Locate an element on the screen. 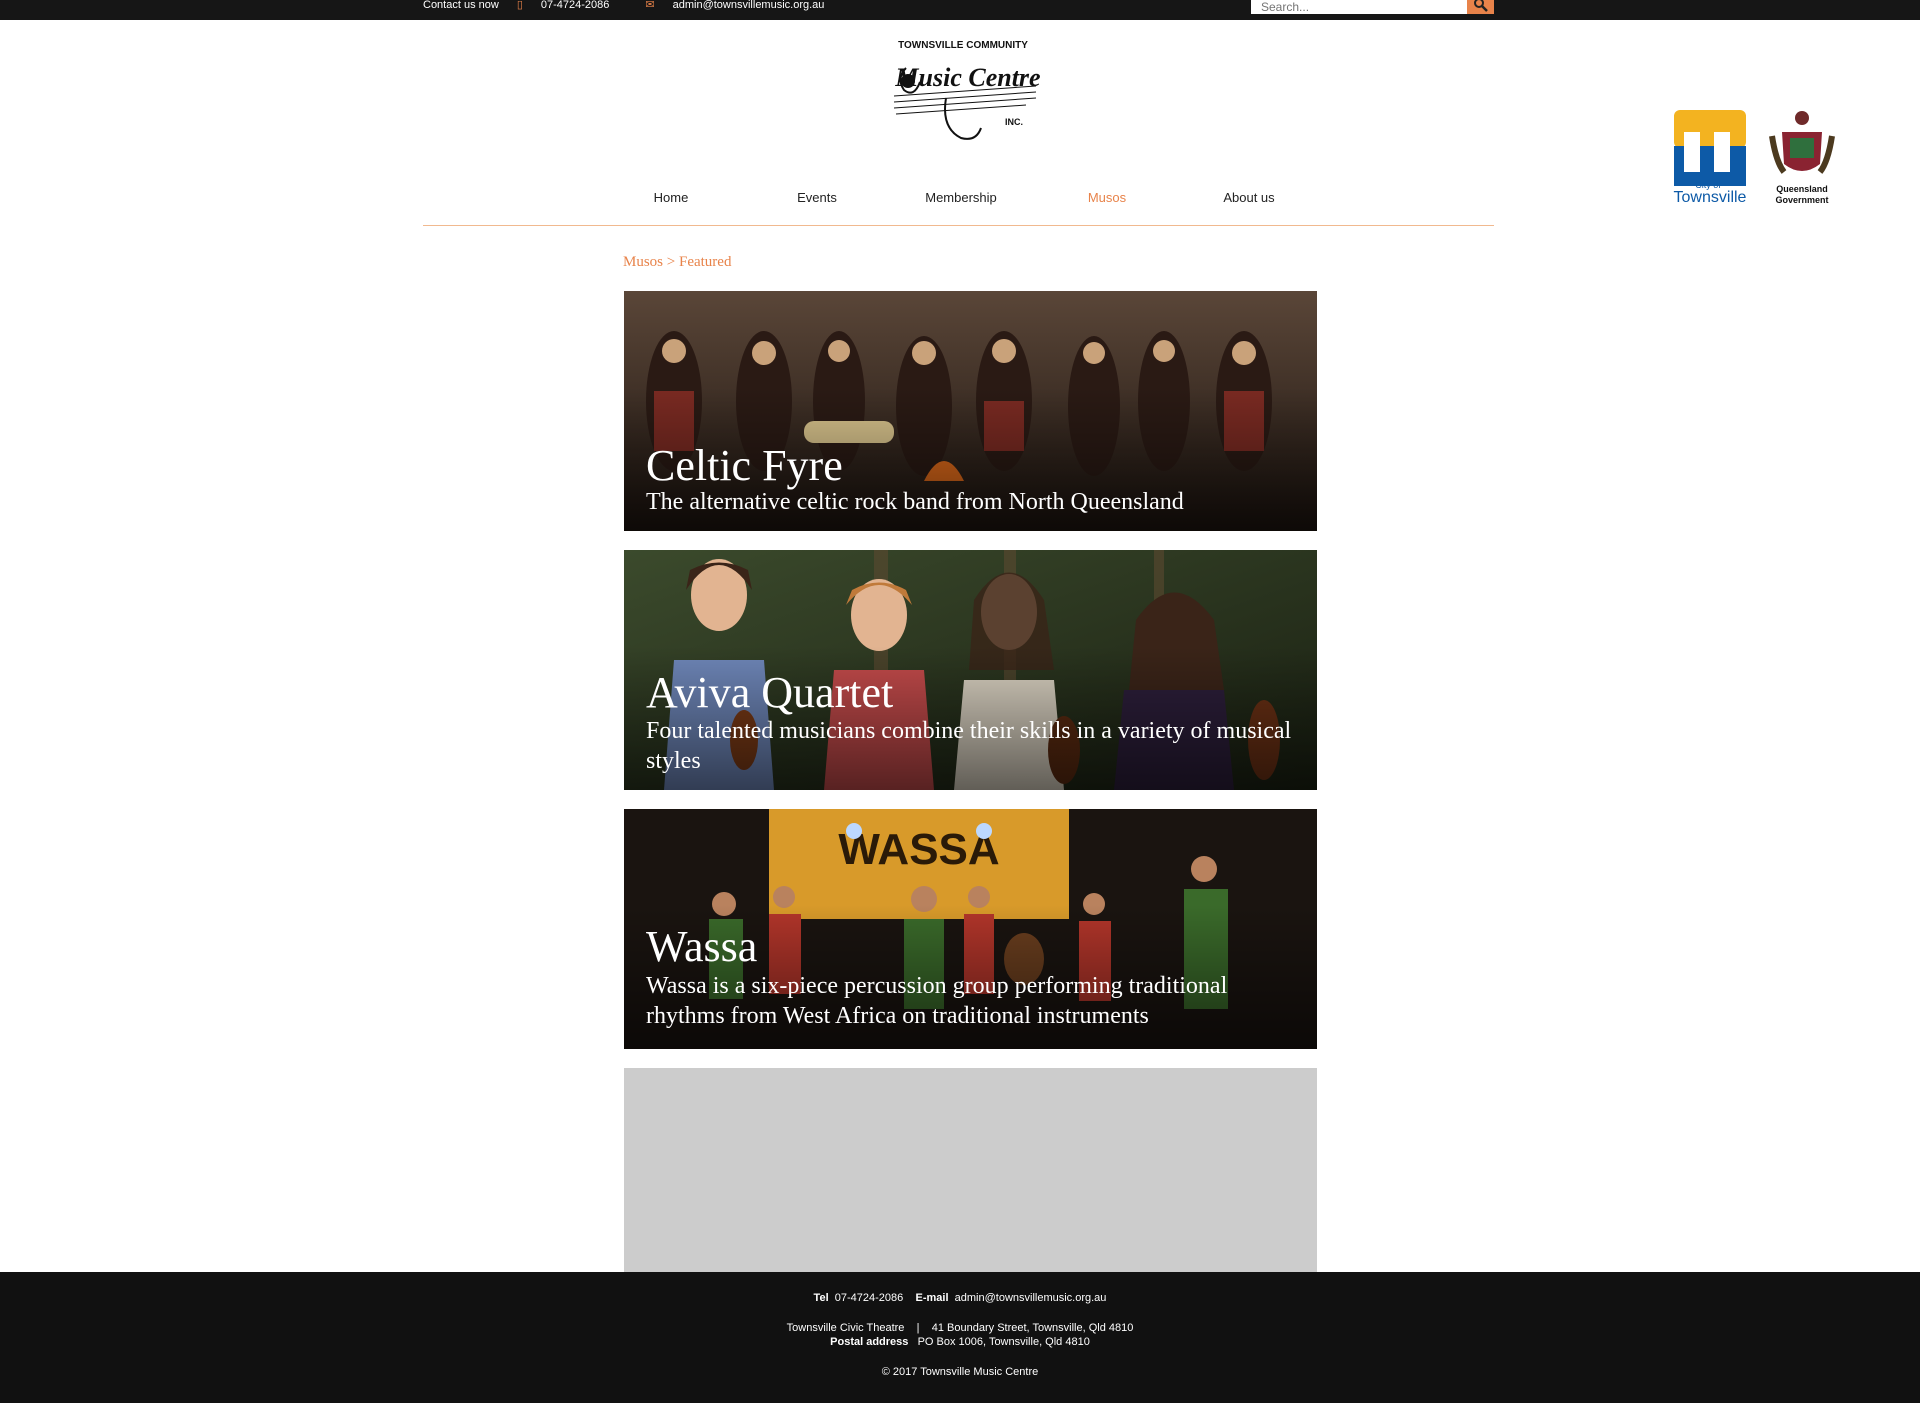 This screenshot has width=1920, height=1403. queensland-government-logo: Queensland Government is located at coordinates (1802, 158).